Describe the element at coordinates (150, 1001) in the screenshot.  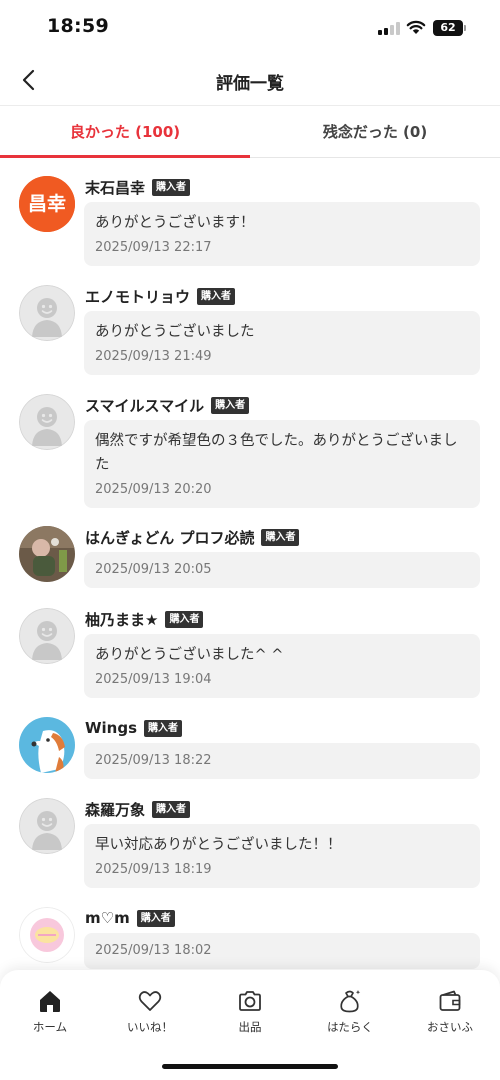
I see `heart-icon` at that location.